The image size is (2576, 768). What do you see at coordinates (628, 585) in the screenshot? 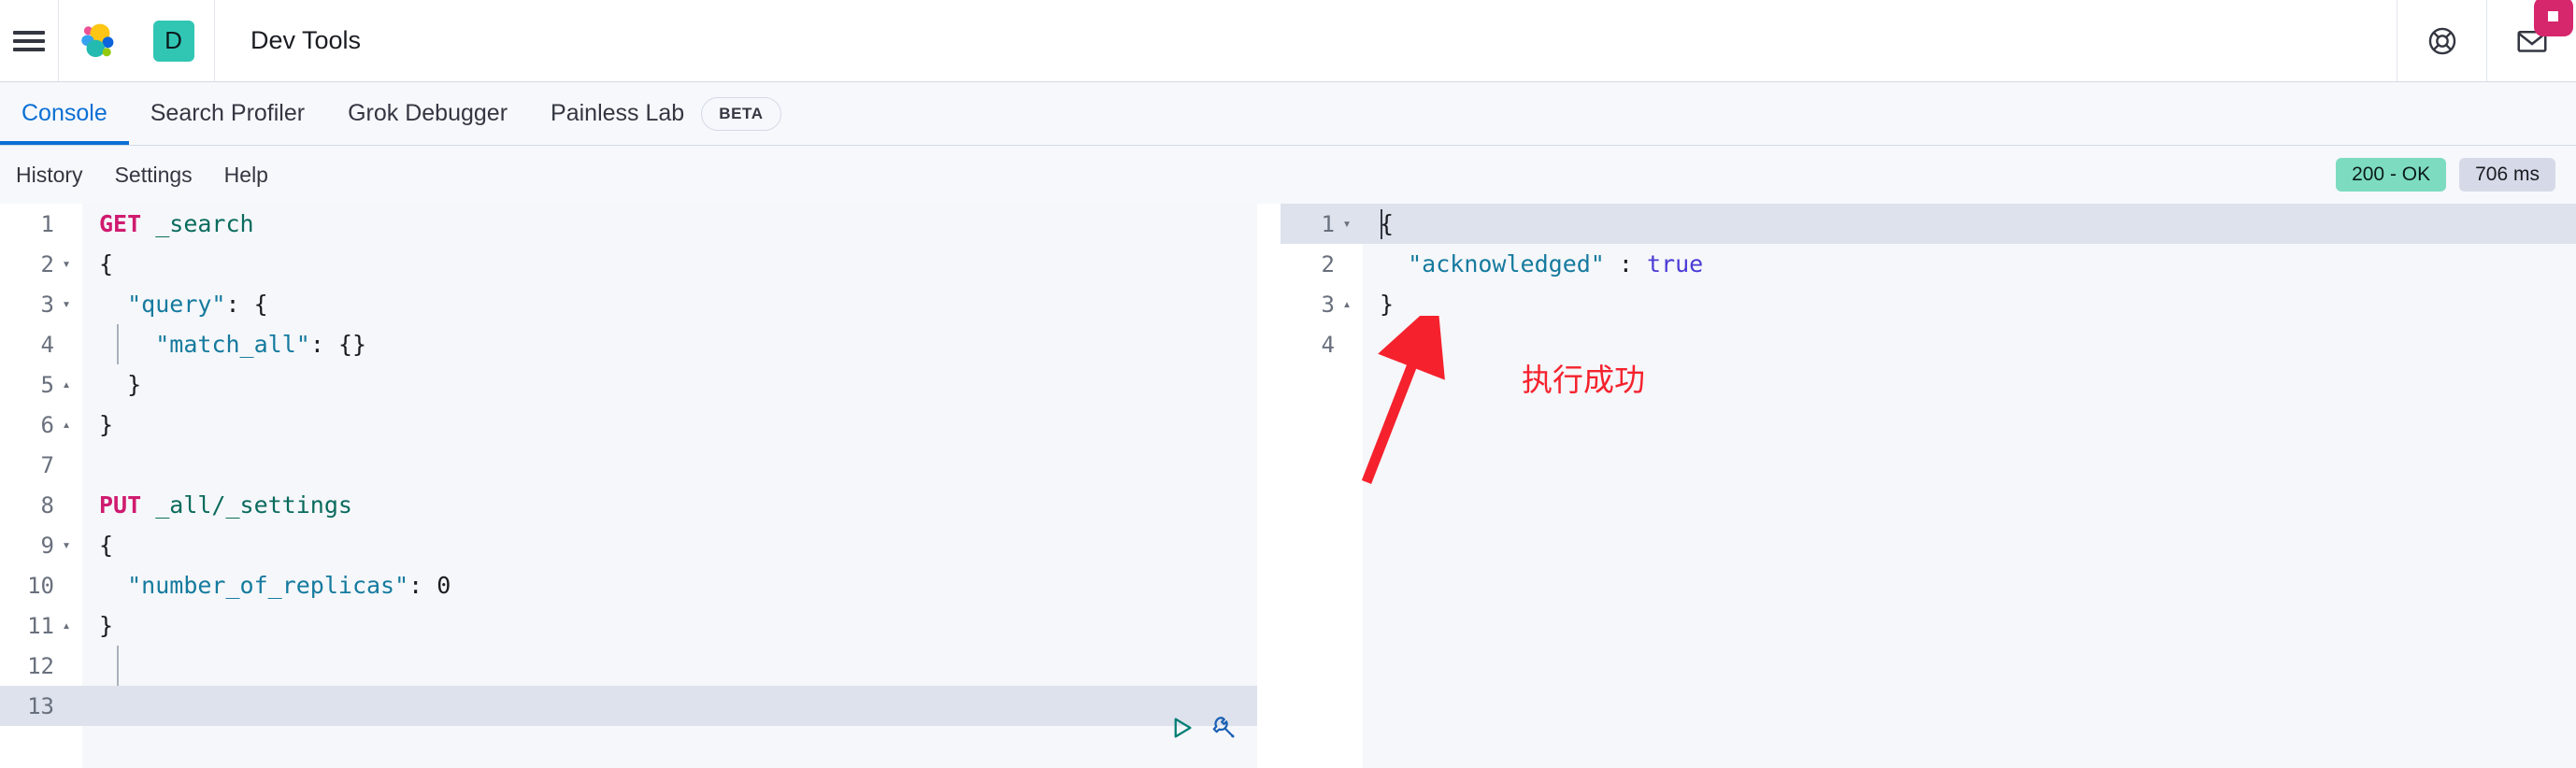
I see `code-line: 10 "number_of_replicas": 0` at bounding box center [628, 585].